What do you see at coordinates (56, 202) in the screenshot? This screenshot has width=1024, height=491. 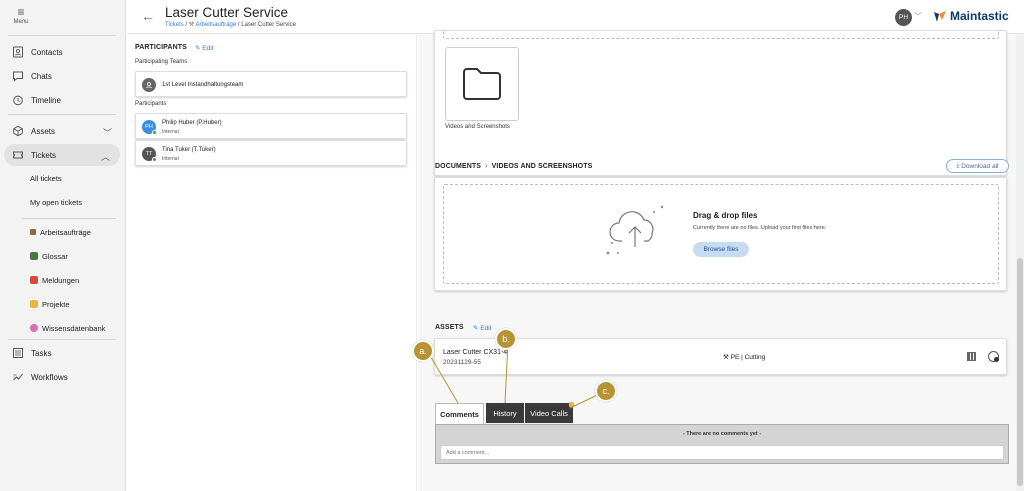 I see `sidebar-sub-my-open-tickets: My open tickets` at bounding box center [56, 202].